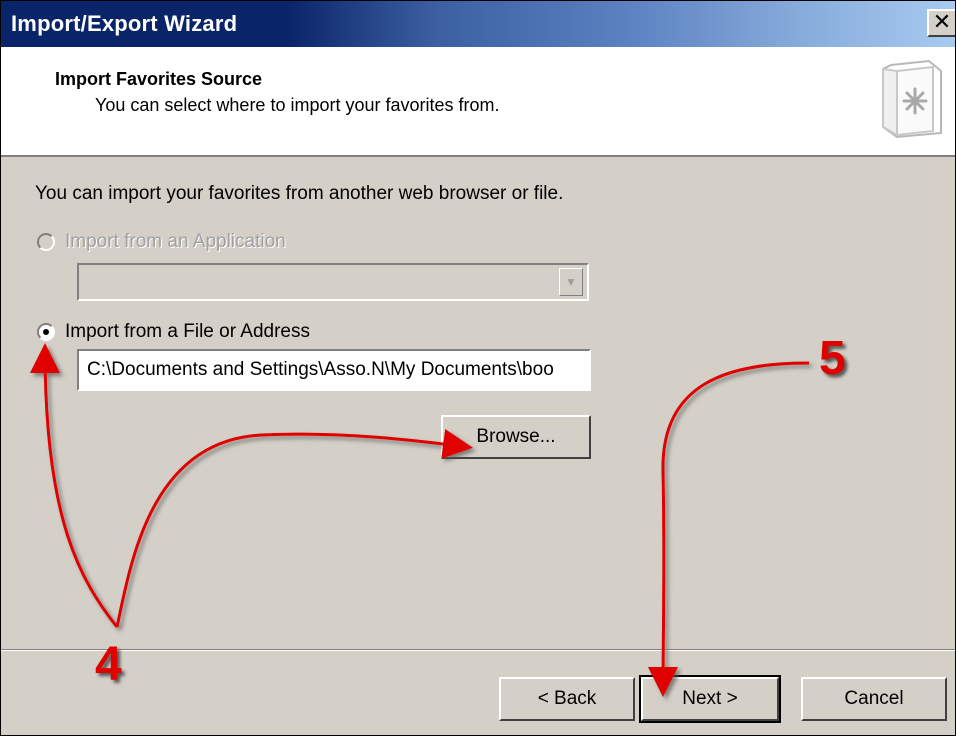 This screenshot has width=956, height=736. What do you see at coordinates (187, 331) in the screenshot?
I see `file-radio-label: Import from a File or Address` at bounding box center [187, 331].